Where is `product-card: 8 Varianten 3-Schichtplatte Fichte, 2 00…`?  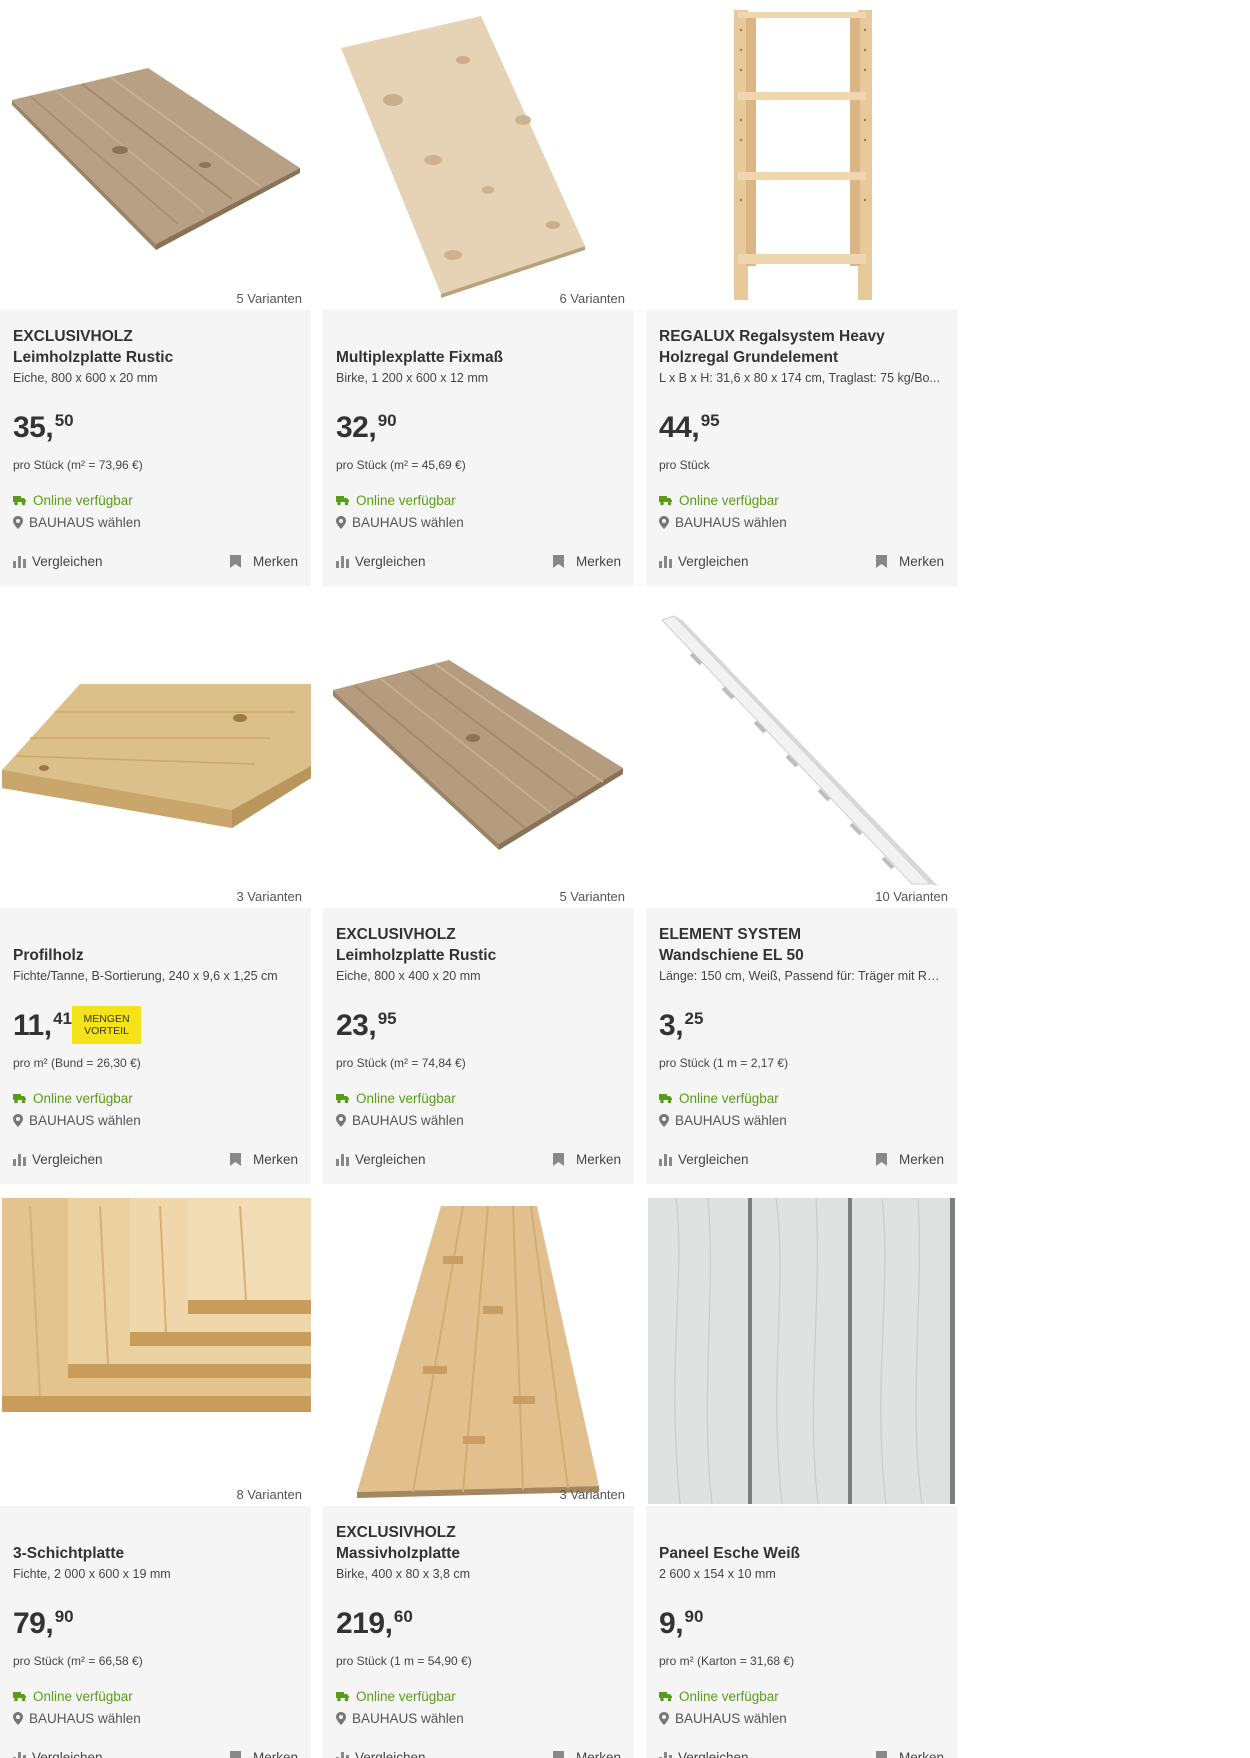 product-card: 8 Varianten 3-Schichtplatte Fichte, 2 00… is located at coordinates (155, 1477).